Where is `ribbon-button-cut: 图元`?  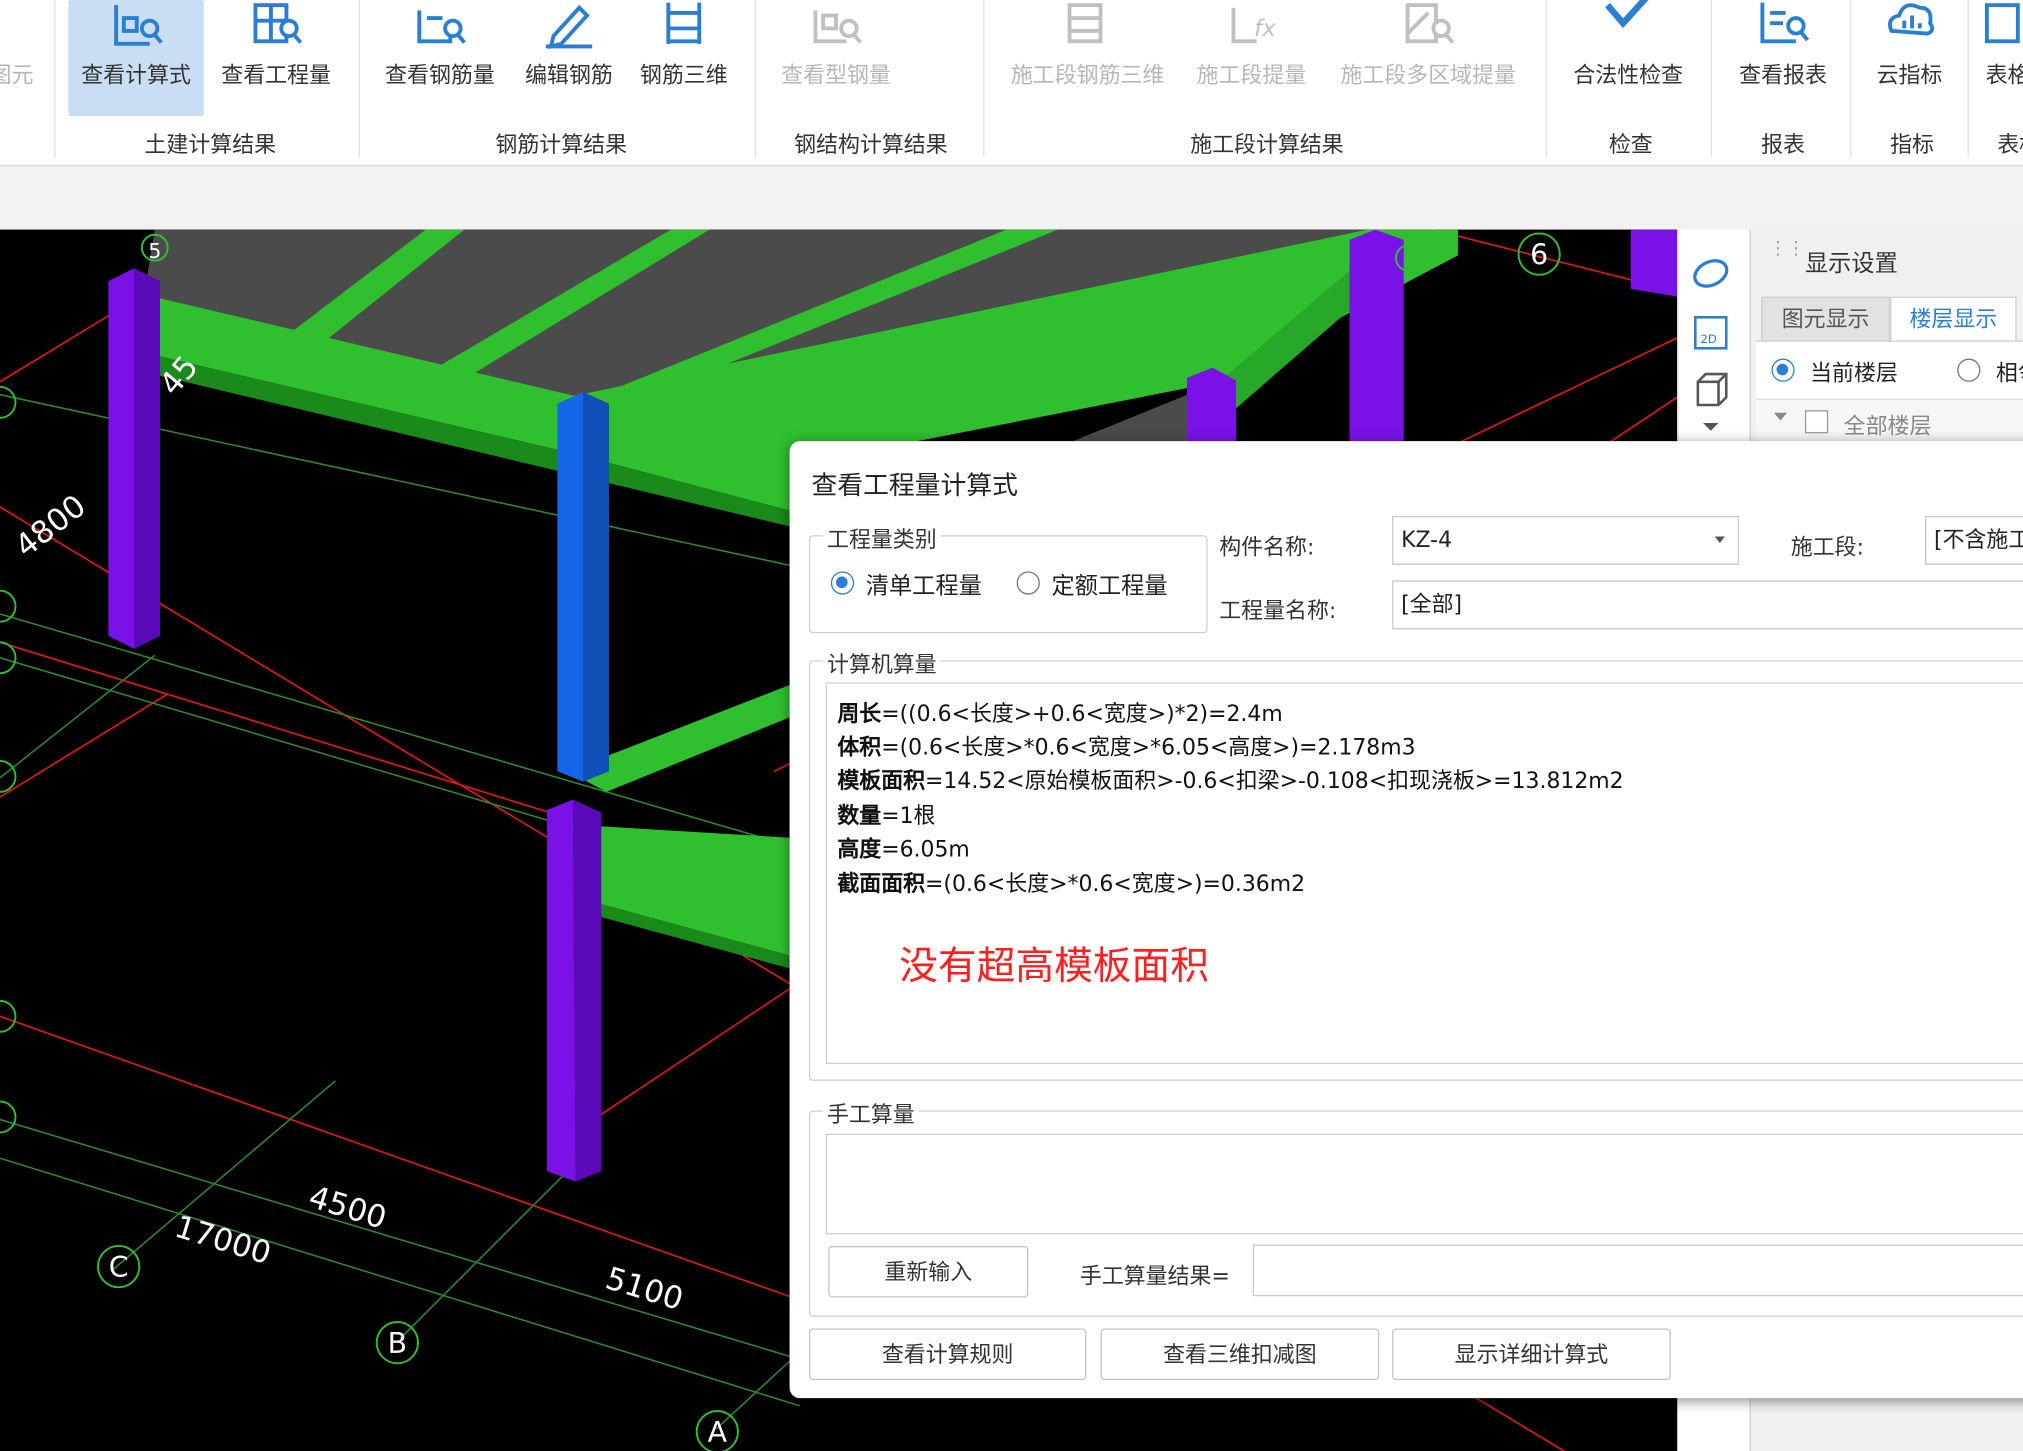
ribbon-button-cut: 图元 is located at coordinates (19, 58).